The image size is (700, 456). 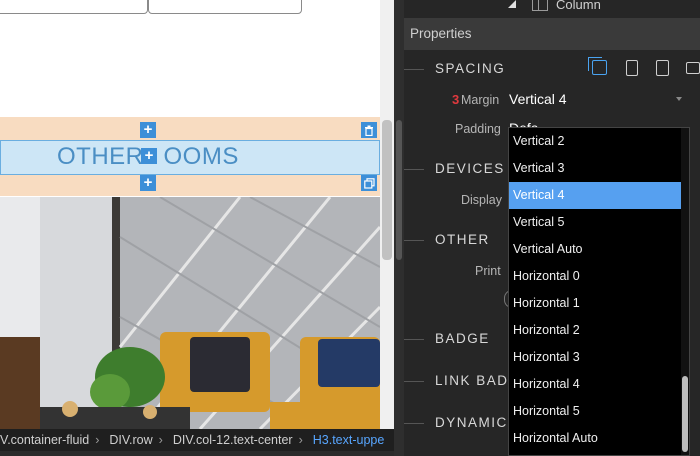 What do you see at coordinates (225, 7) in the screenshot?
I see `canvas-button-right` at bounding box center [225, 7].